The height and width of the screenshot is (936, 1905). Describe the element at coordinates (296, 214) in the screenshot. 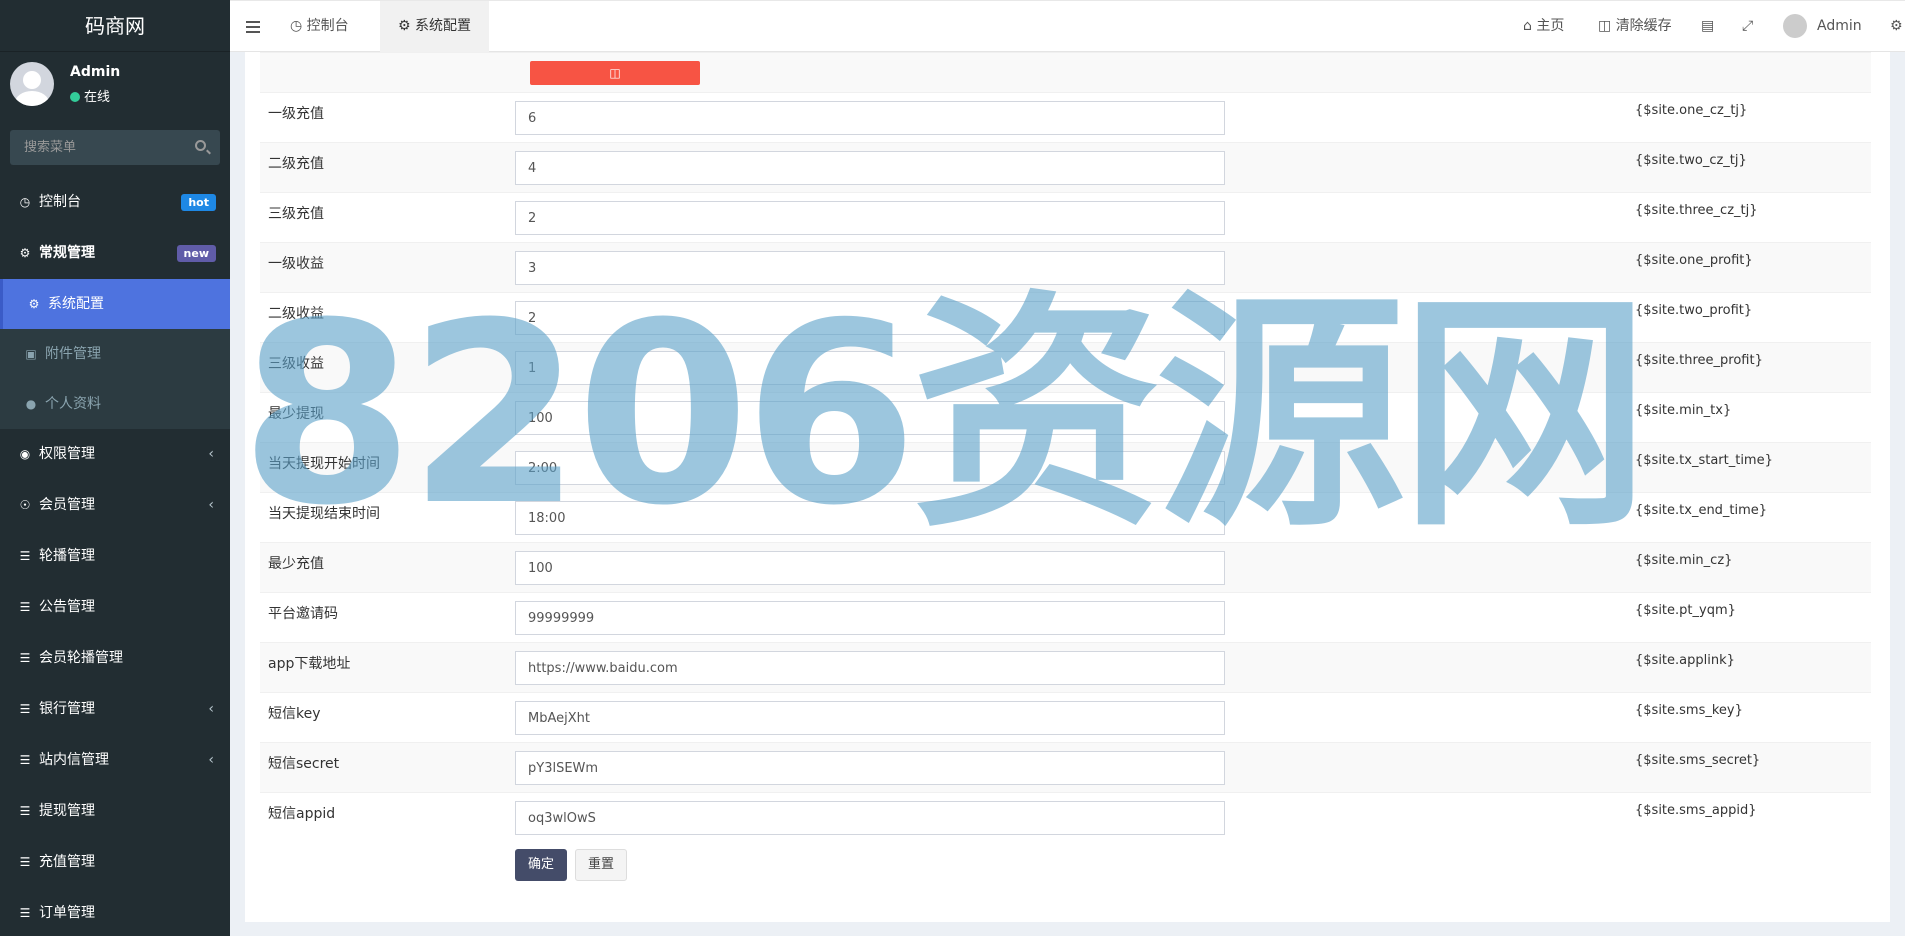

I see `field-label: 三级充值` at that location.